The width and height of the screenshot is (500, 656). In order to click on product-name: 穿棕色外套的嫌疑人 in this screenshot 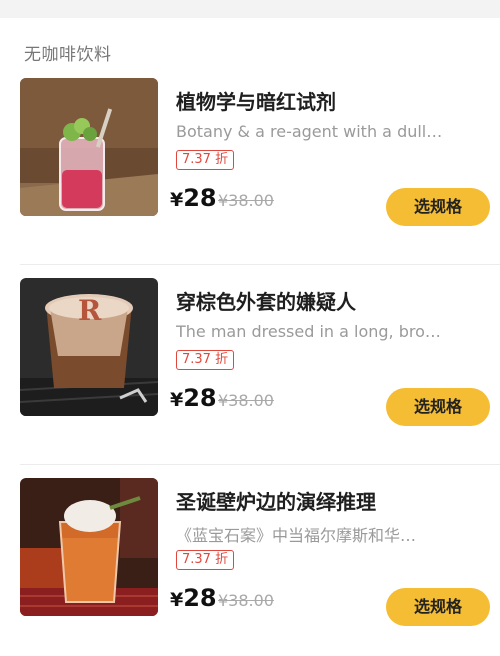, I will do `click(266, 300)`.